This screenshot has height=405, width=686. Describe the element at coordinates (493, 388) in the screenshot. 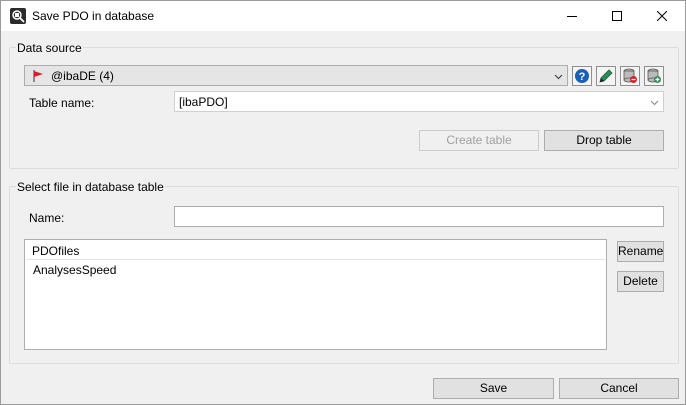

I see `save-button: Save` at that location.